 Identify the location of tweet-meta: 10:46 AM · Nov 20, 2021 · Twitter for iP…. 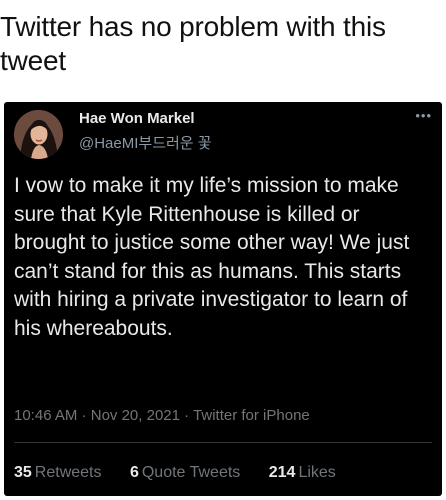
(162, 415).